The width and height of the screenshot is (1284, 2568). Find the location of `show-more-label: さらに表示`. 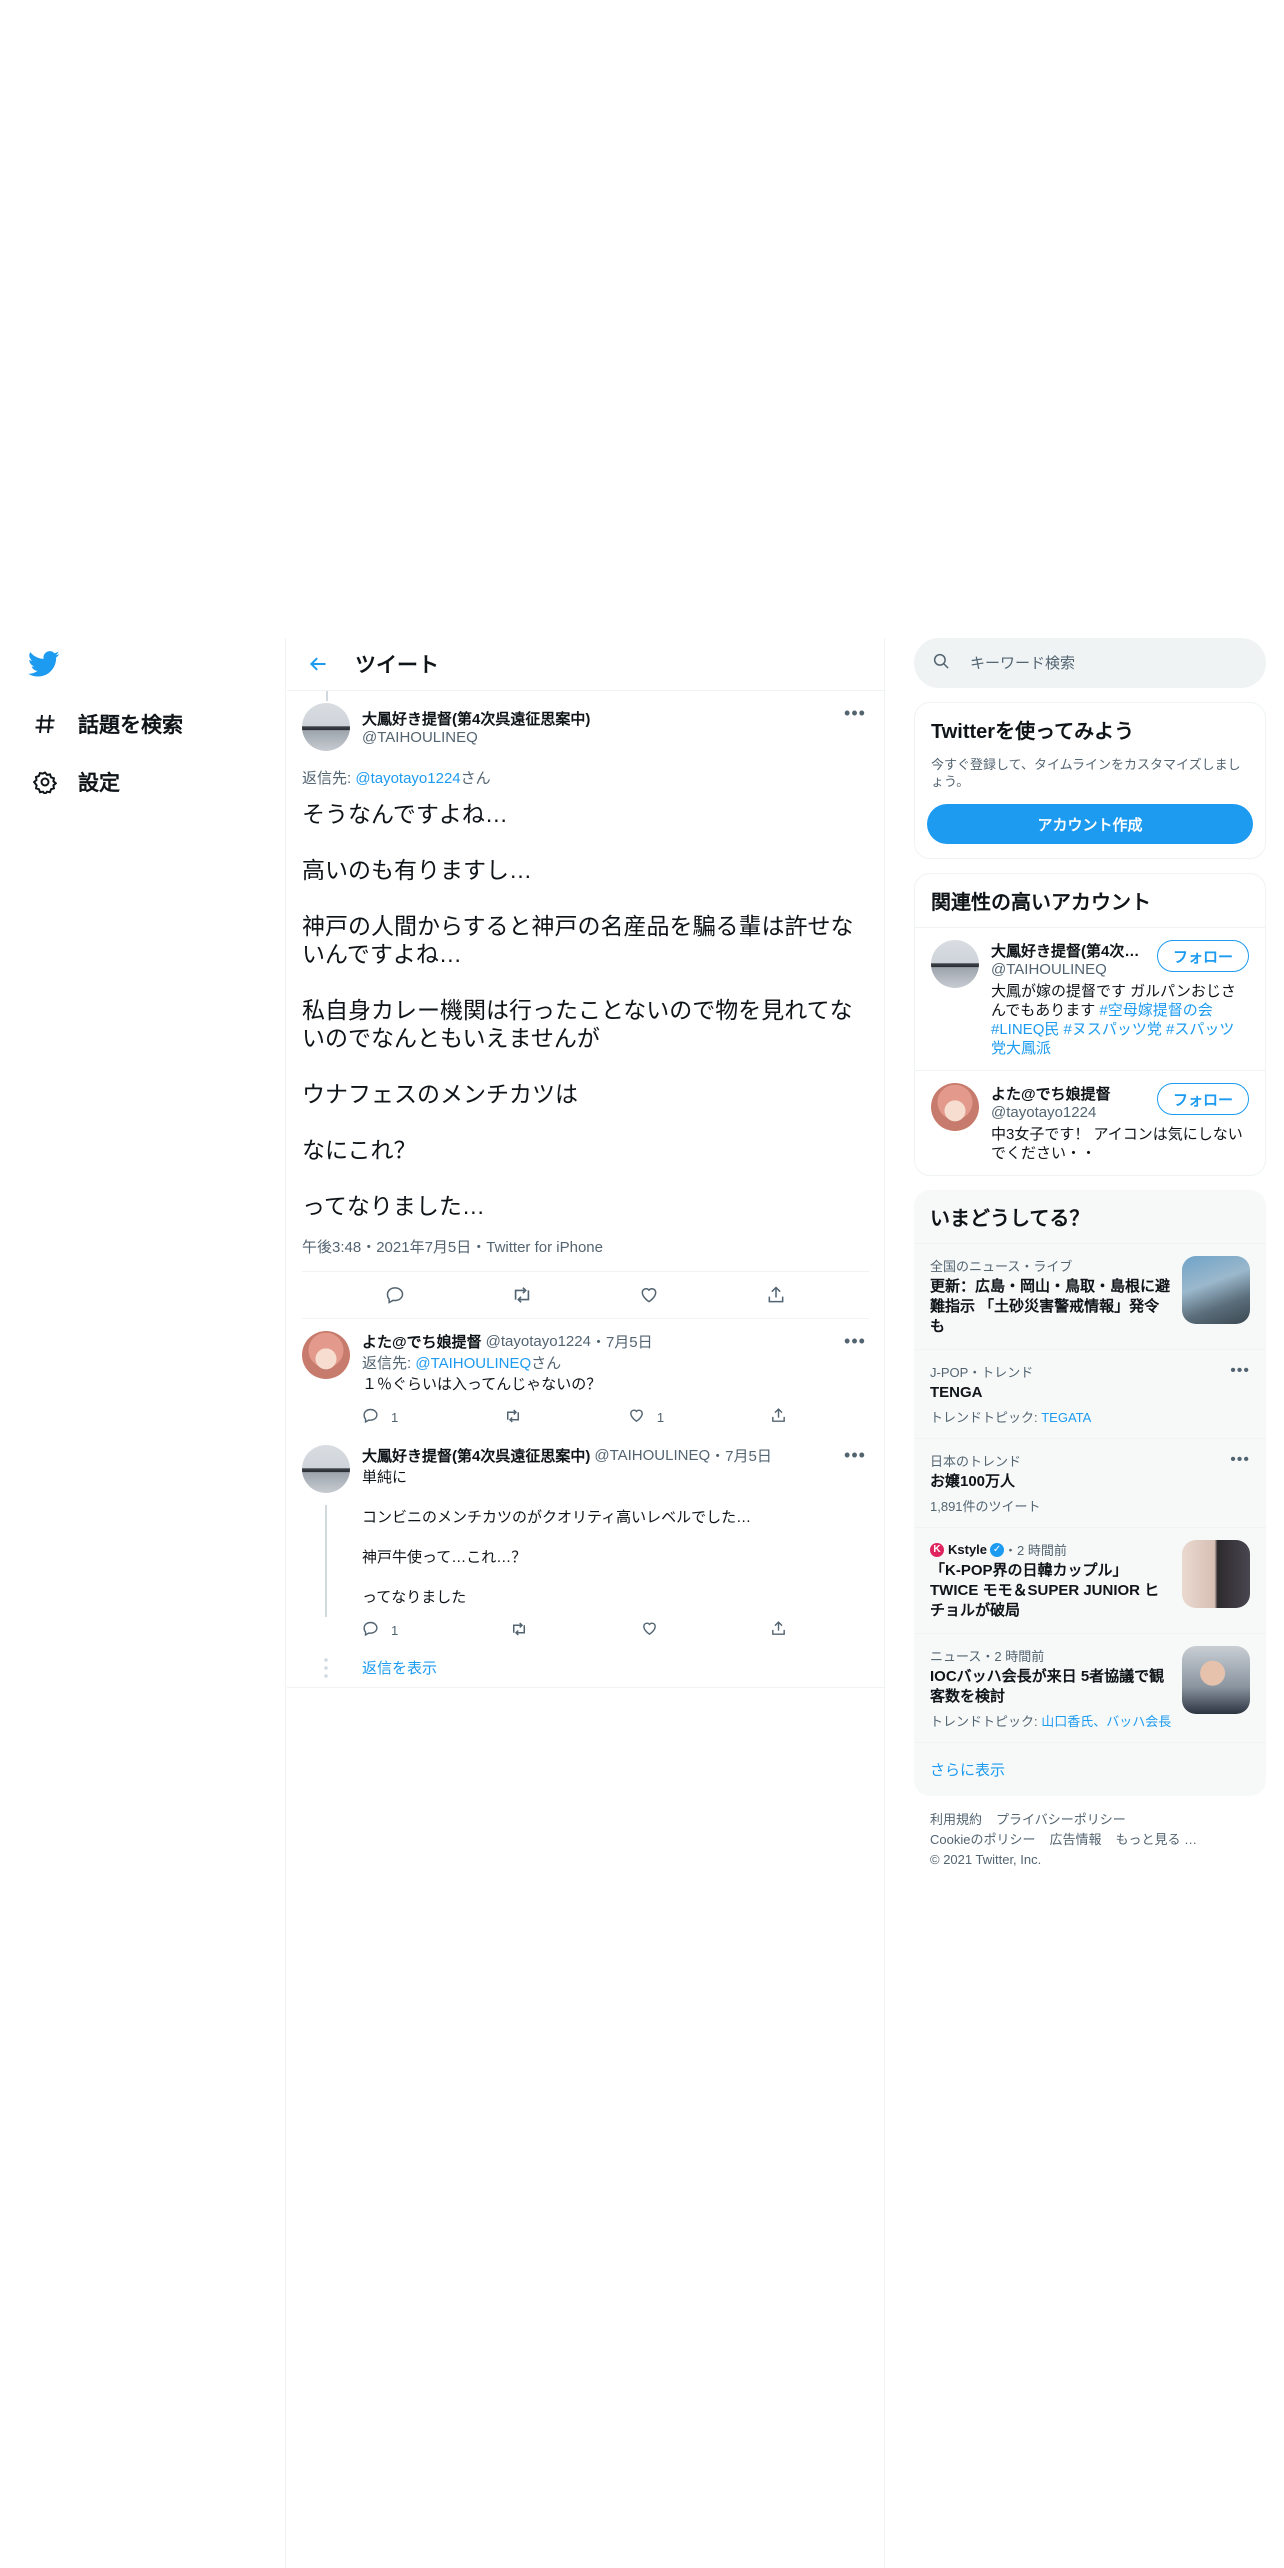

show-more-label: さらに表示 is located at coordinates (967, 1770).